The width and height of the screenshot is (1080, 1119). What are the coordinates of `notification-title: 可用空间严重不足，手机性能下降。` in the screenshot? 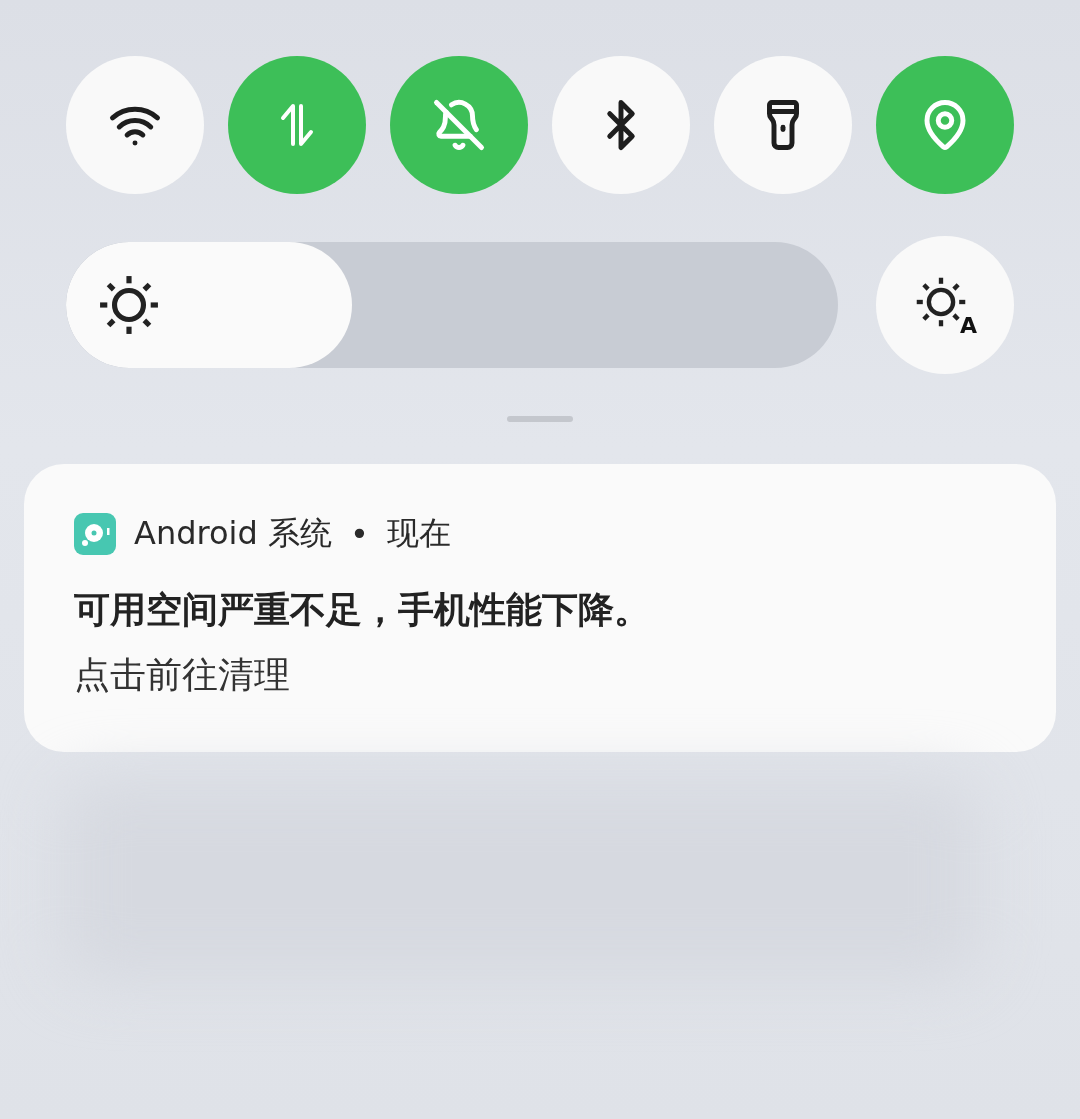 It's located at (362, 610).